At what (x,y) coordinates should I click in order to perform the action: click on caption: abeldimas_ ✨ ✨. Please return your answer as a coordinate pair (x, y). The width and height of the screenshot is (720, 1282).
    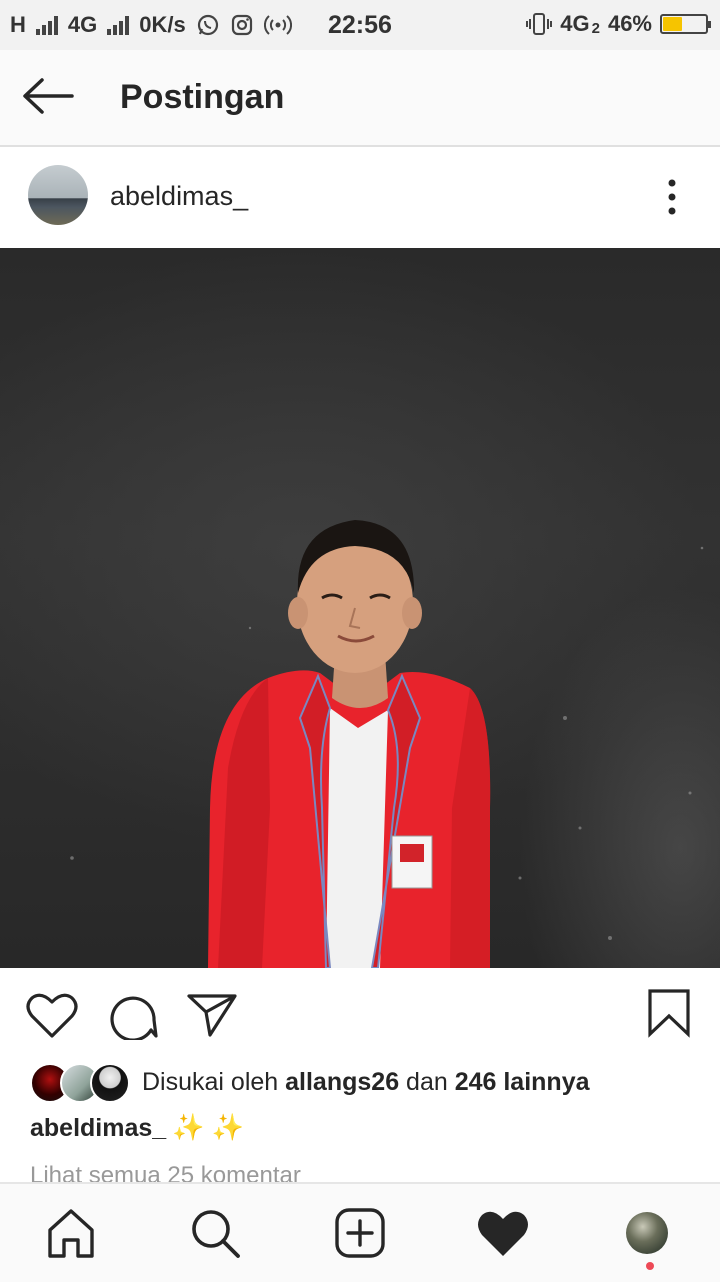
    Looking at the image, I should click on (137, 1127).